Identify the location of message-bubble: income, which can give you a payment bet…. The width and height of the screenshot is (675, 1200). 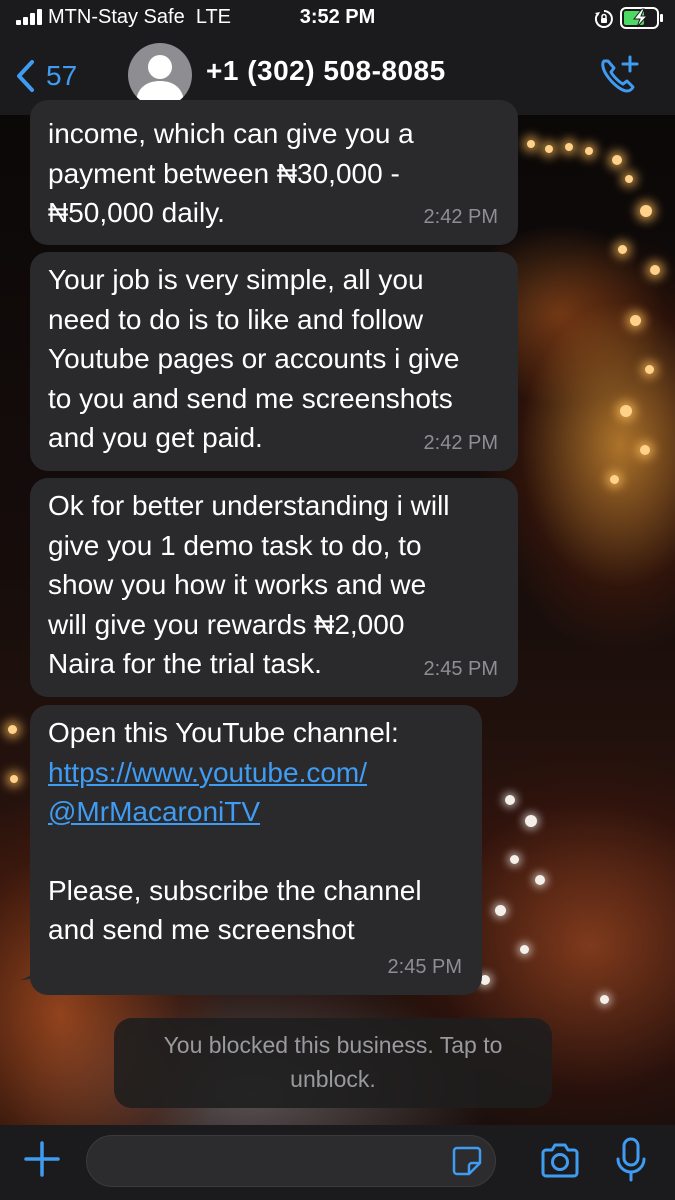
(274, 172).